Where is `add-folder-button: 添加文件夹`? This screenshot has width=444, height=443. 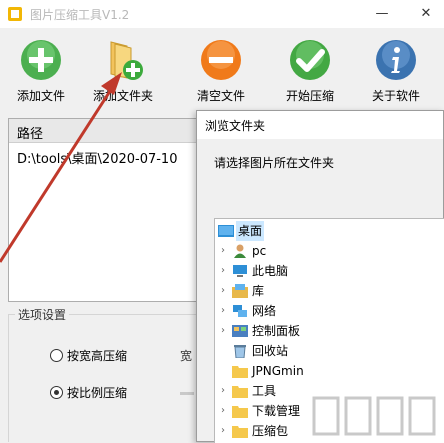
add-folder-button: 添加文件夹 is located at coordinates (123, 71).